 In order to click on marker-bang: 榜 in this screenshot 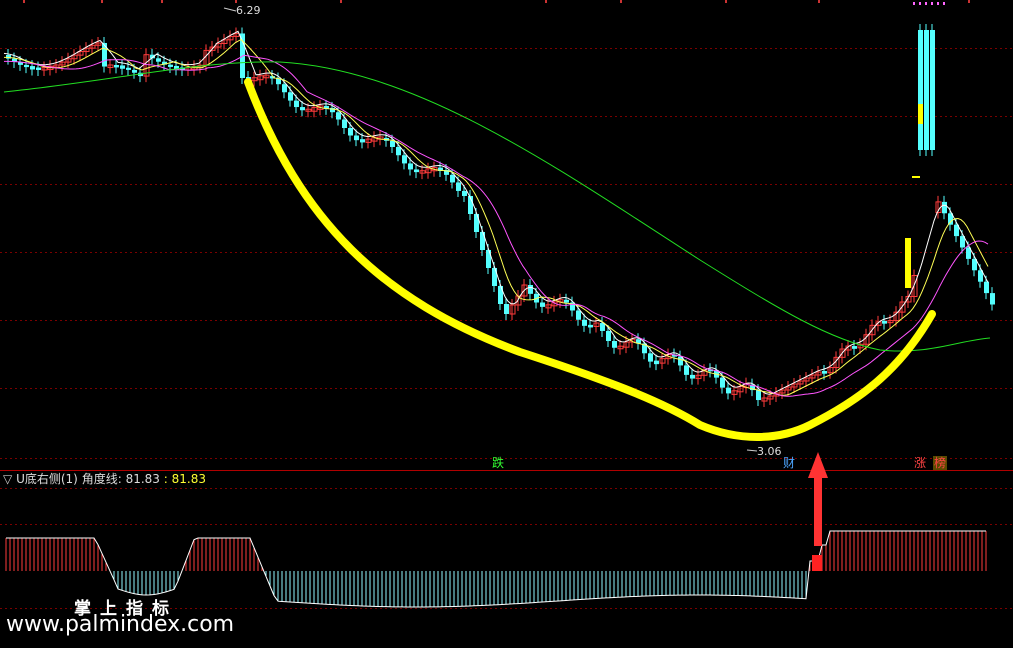, I will do `click(940, 463)`.